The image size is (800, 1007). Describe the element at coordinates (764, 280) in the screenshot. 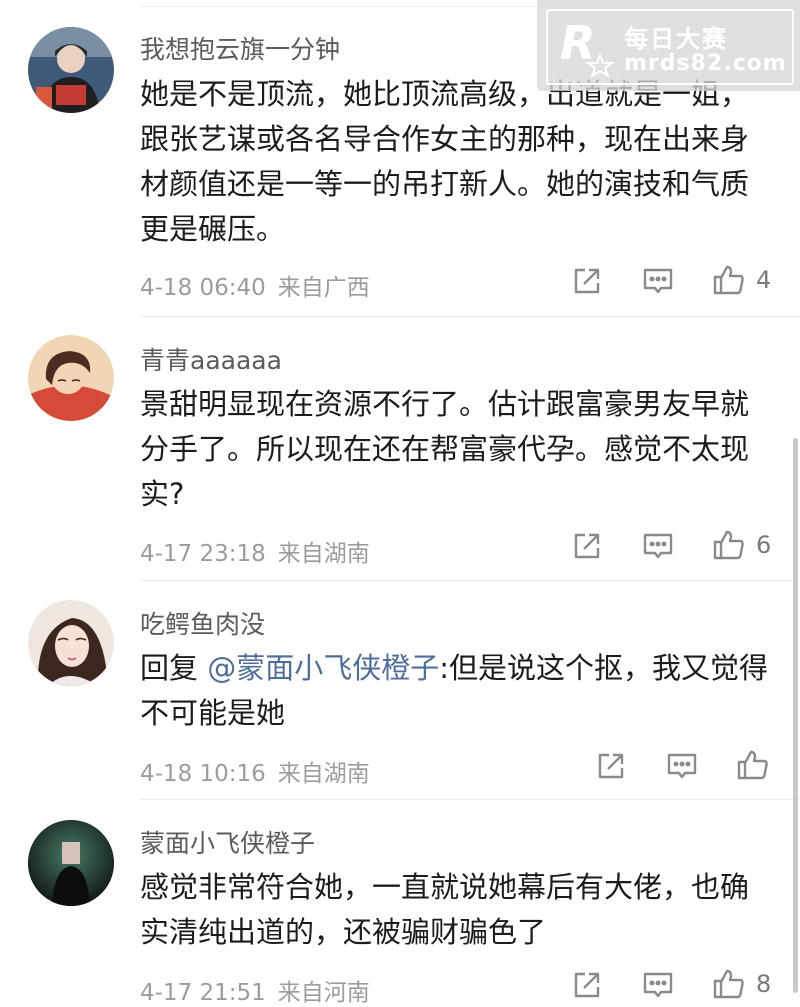

I see `like-count: 4` at that location.